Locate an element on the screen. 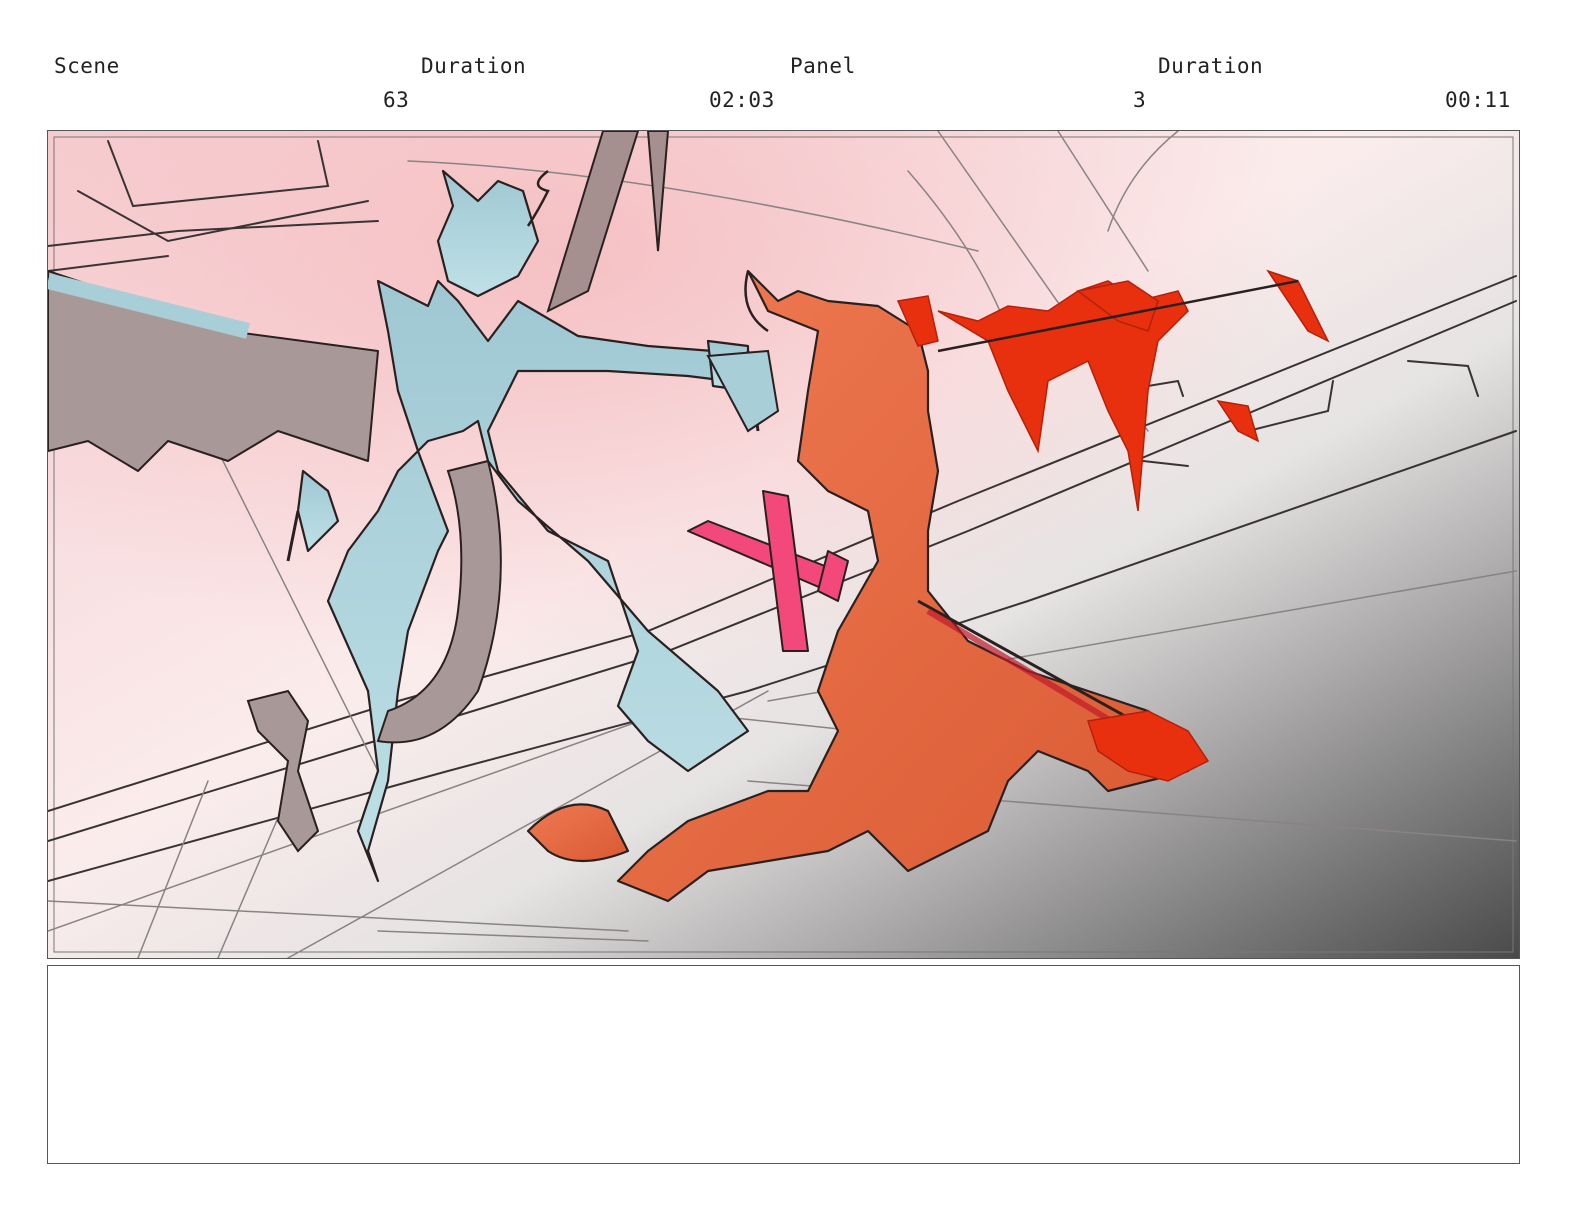  panel-duration-label: Duration is located at coordinates (1211, 66).